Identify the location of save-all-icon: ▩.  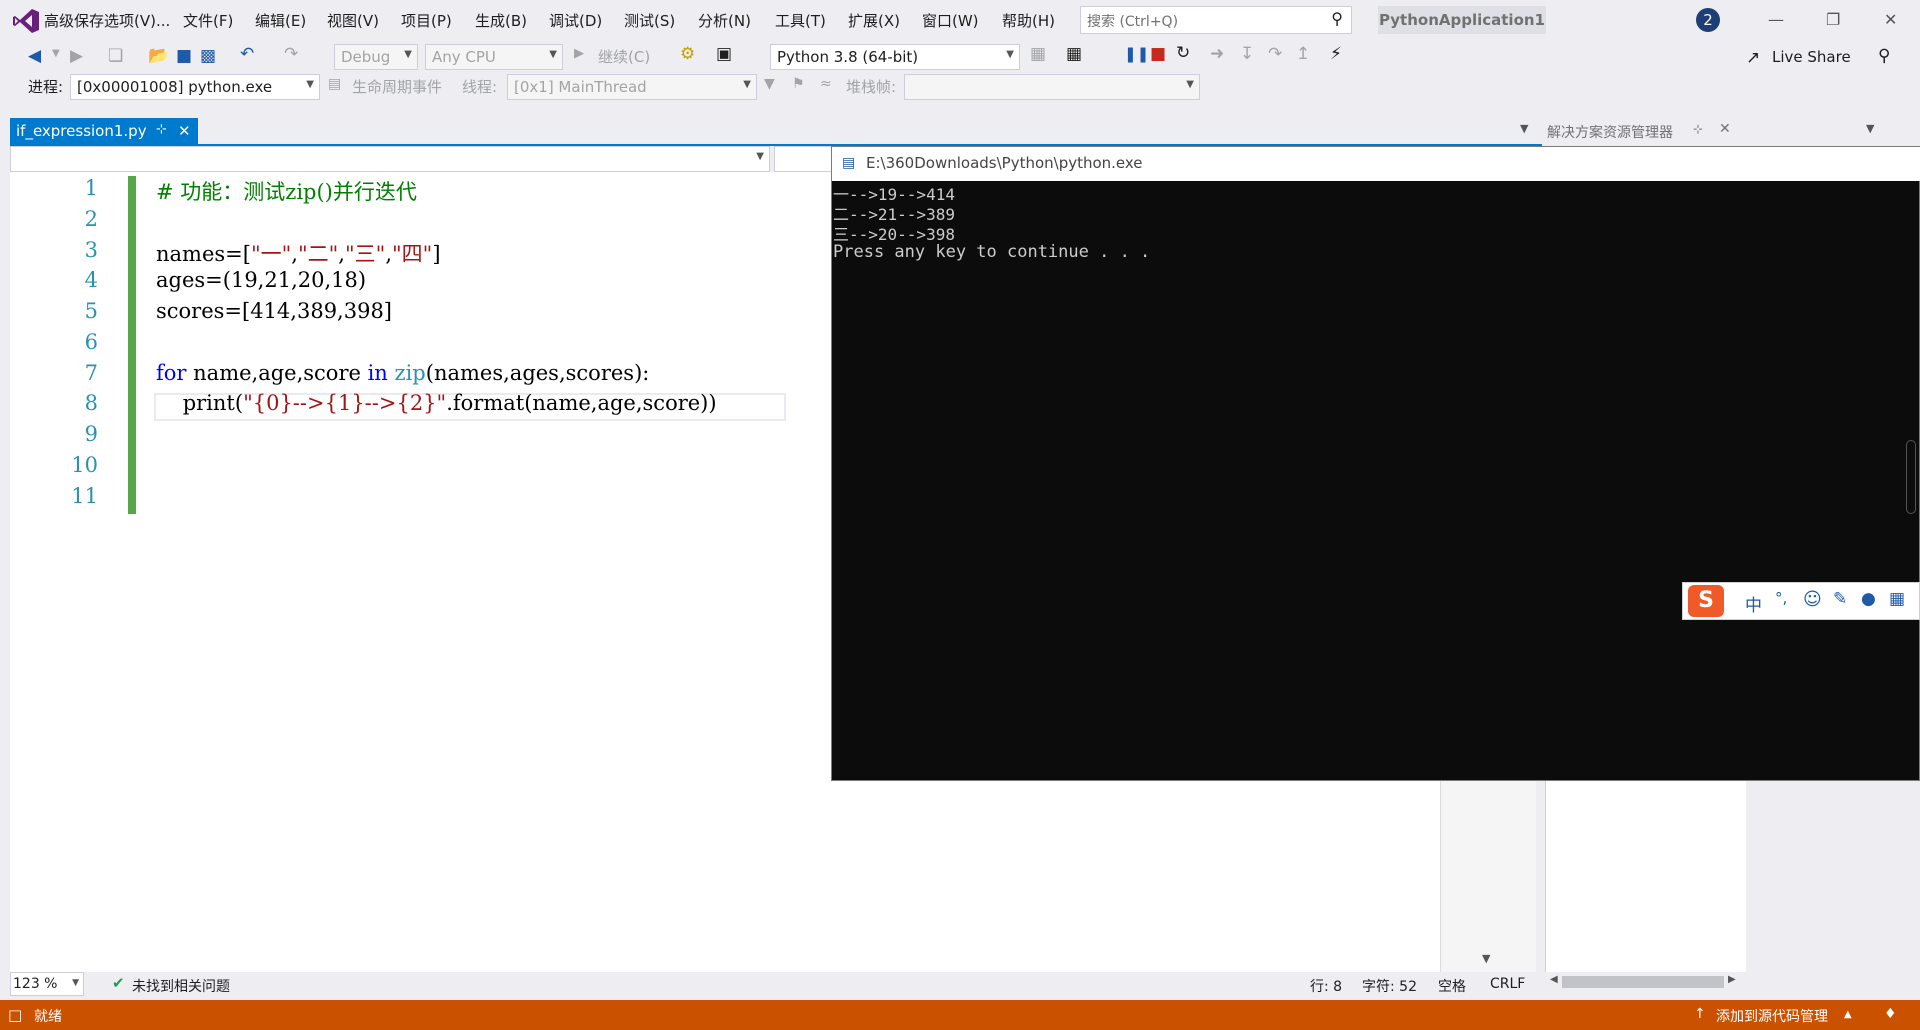
(208, 56).